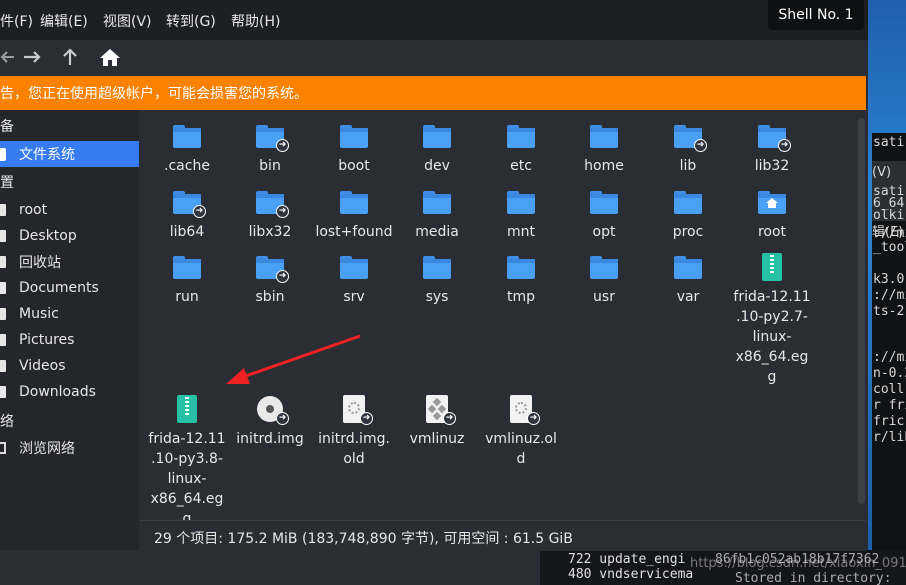  Describe the element at coordinates (255, 21) in the screenshot. I see `menu-help: 帮助(H)` at that location.